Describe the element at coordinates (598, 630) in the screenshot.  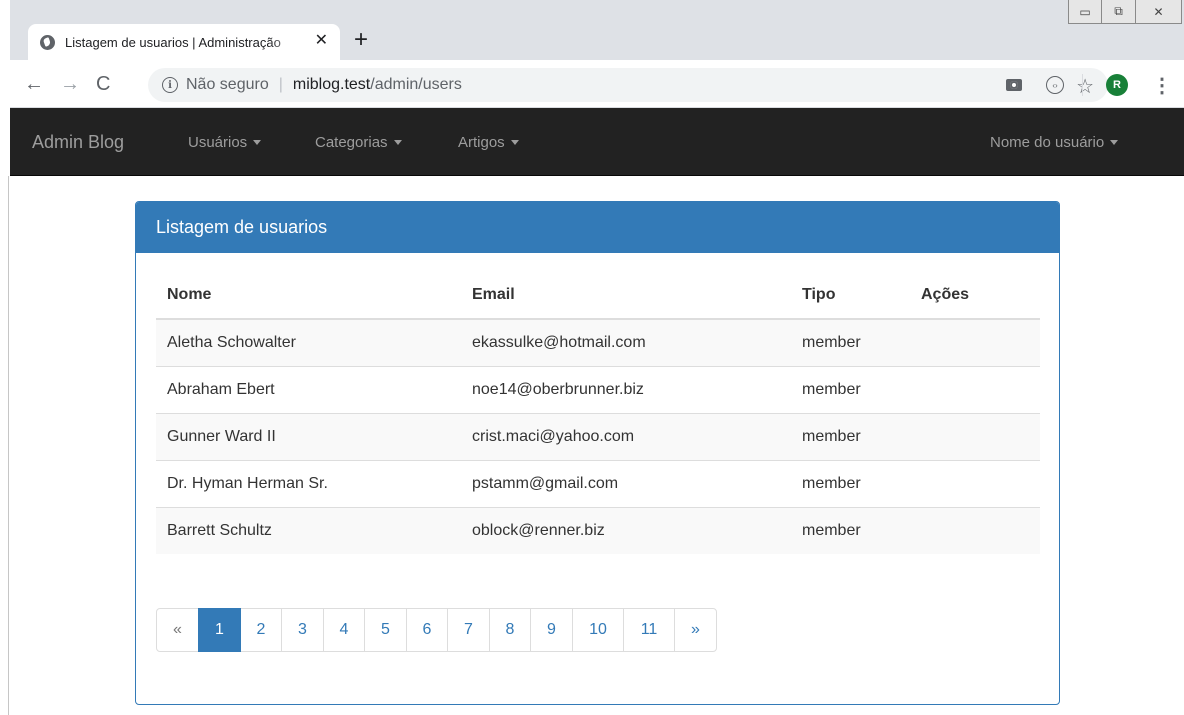
I see `page-link-10: 10` at that location.